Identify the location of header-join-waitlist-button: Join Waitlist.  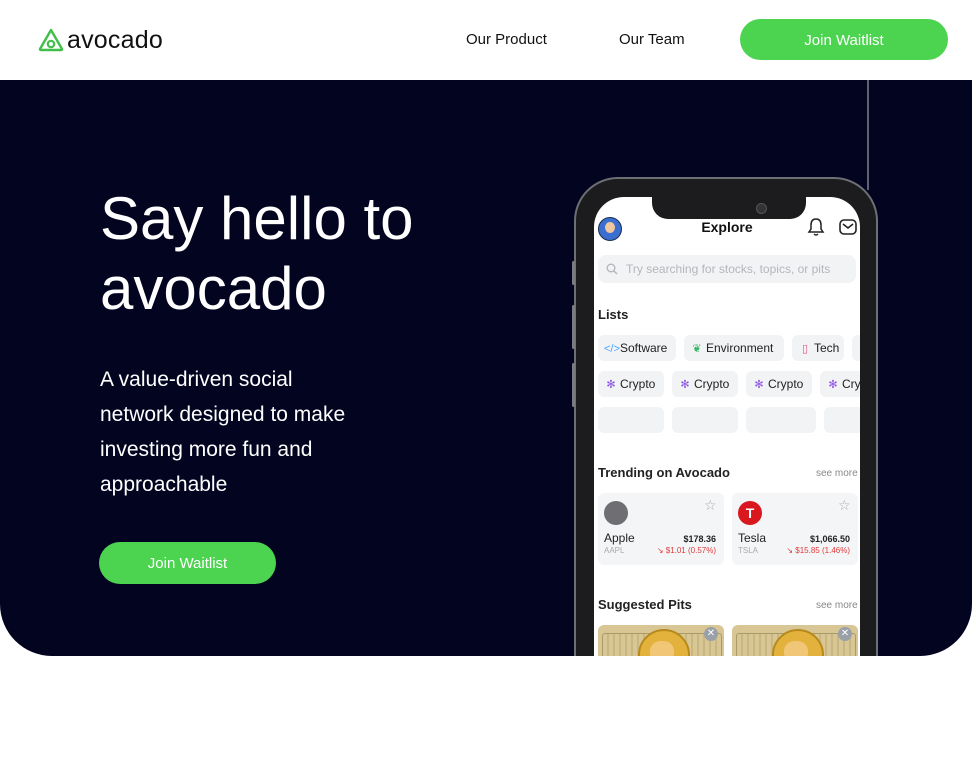
(844, 39).